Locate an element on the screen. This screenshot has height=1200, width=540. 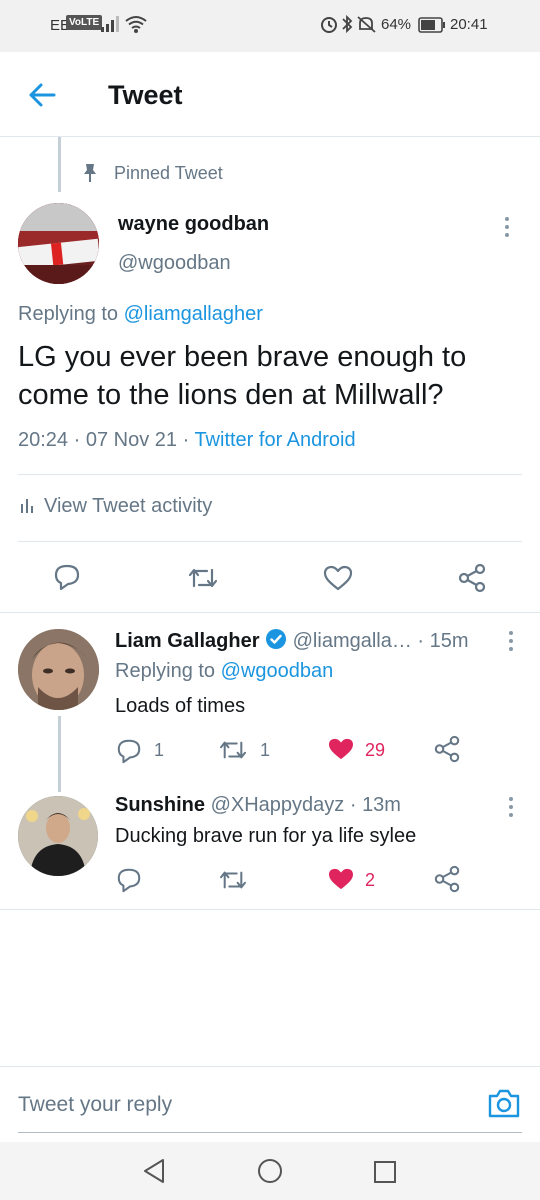
pinned-label: Pinned Tweet is located at coordinates (168, 173).